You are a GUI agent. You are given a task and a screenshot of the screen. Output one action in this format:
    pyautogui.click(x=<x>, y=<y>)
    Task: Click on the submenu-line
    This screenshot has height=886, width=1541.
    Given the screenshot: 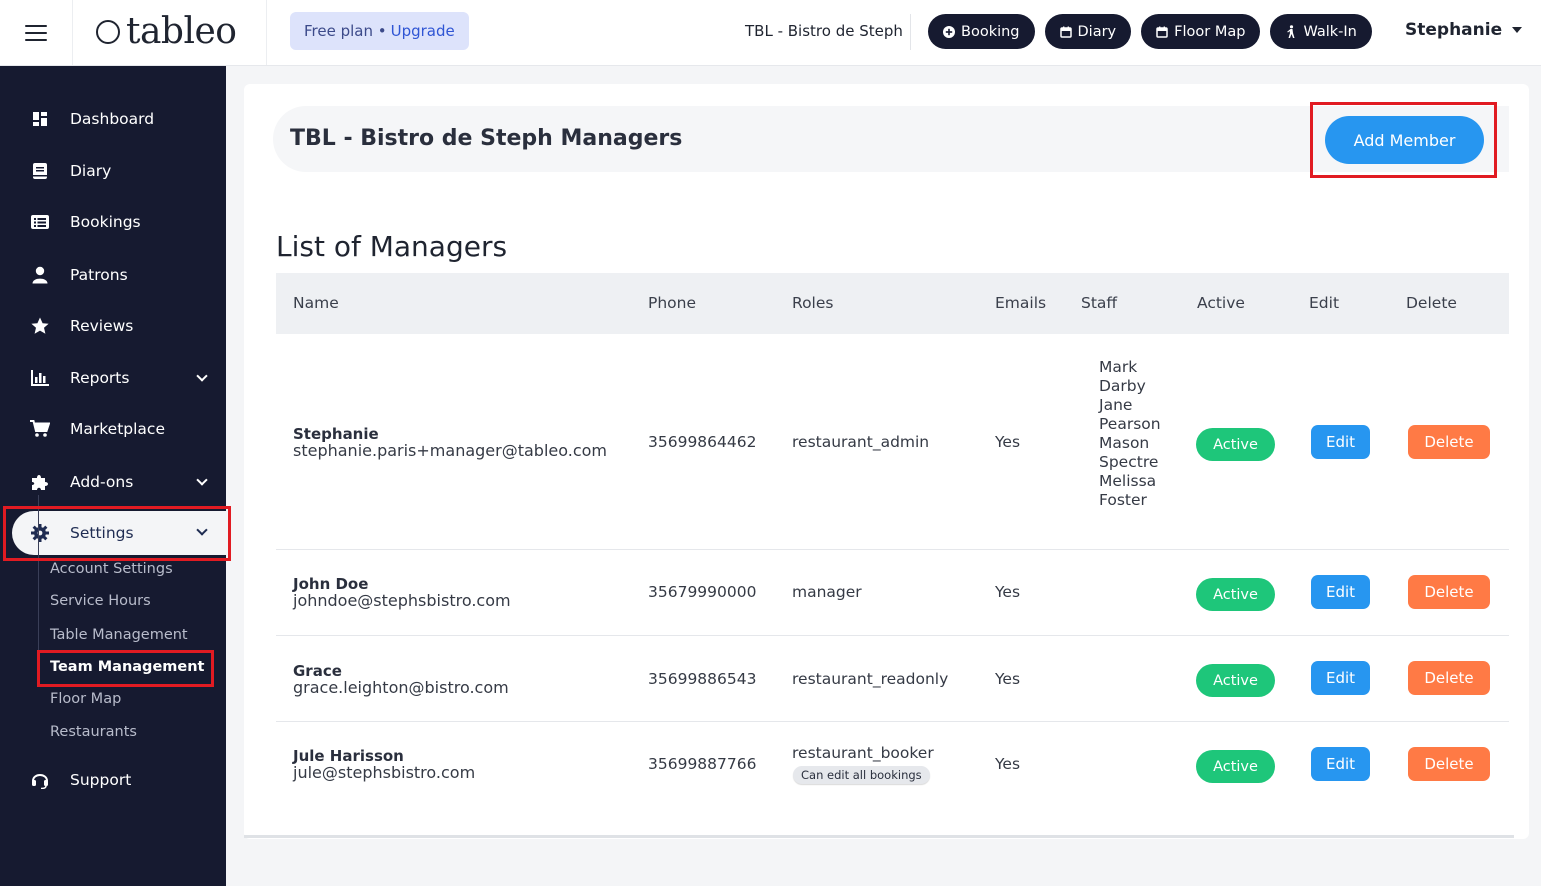 What is the action you would take?
    pyautogui.click(x=38, y=590)
    